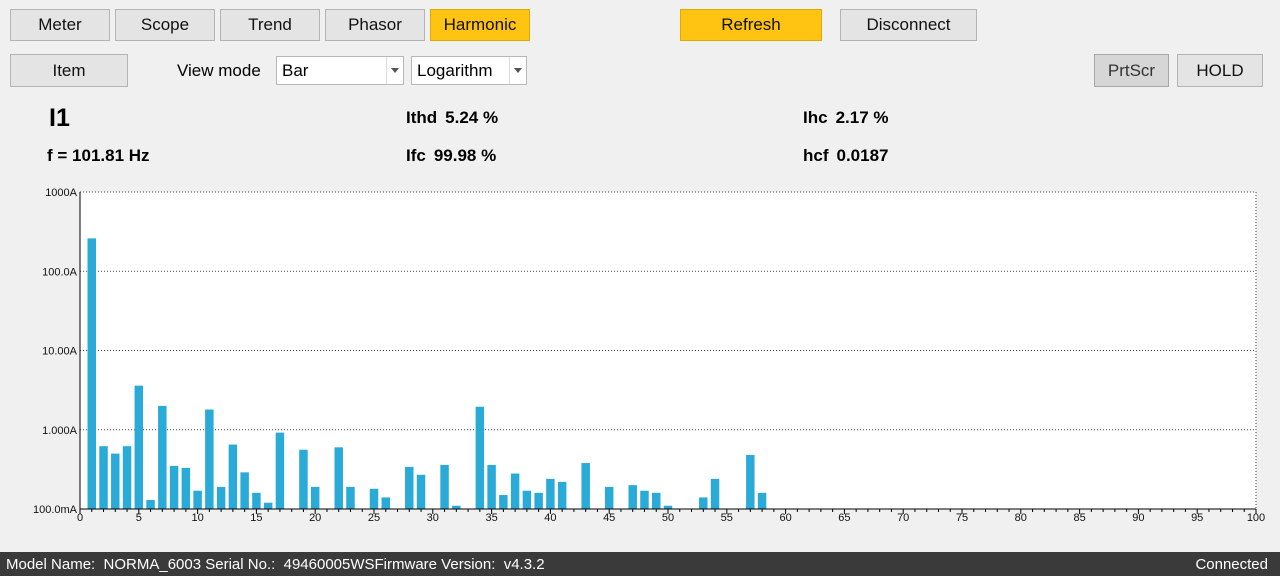  Describe the element at coordinates (715, 493) in the screenshot. I see `bar-h54` at that location.